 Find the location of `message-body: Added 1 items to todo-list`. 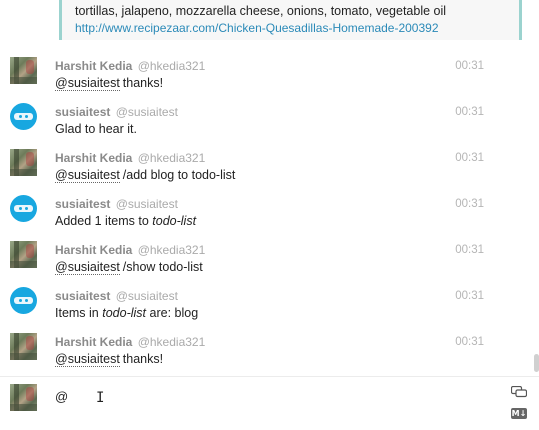

message-body: Added 1 items to todo-list is located at coordinates (125, 221).